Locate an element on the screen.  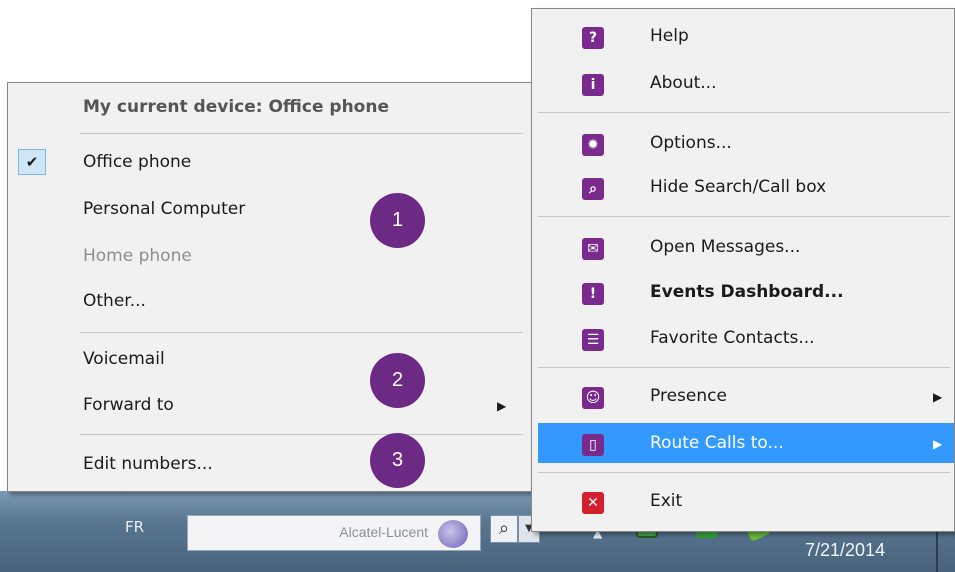
taskbar-divider is located at coordinates (937, 551).